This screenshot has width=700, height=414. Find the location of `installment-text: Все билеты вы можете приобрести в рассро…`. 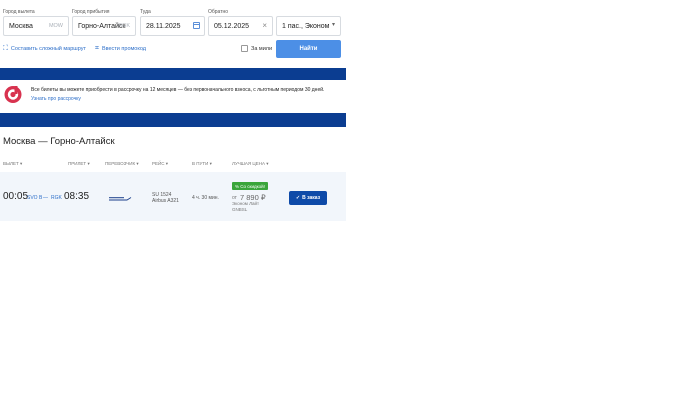

installment-text: Все билеты вы можете приобрести в рассро… is located at coordinates (178, 90).